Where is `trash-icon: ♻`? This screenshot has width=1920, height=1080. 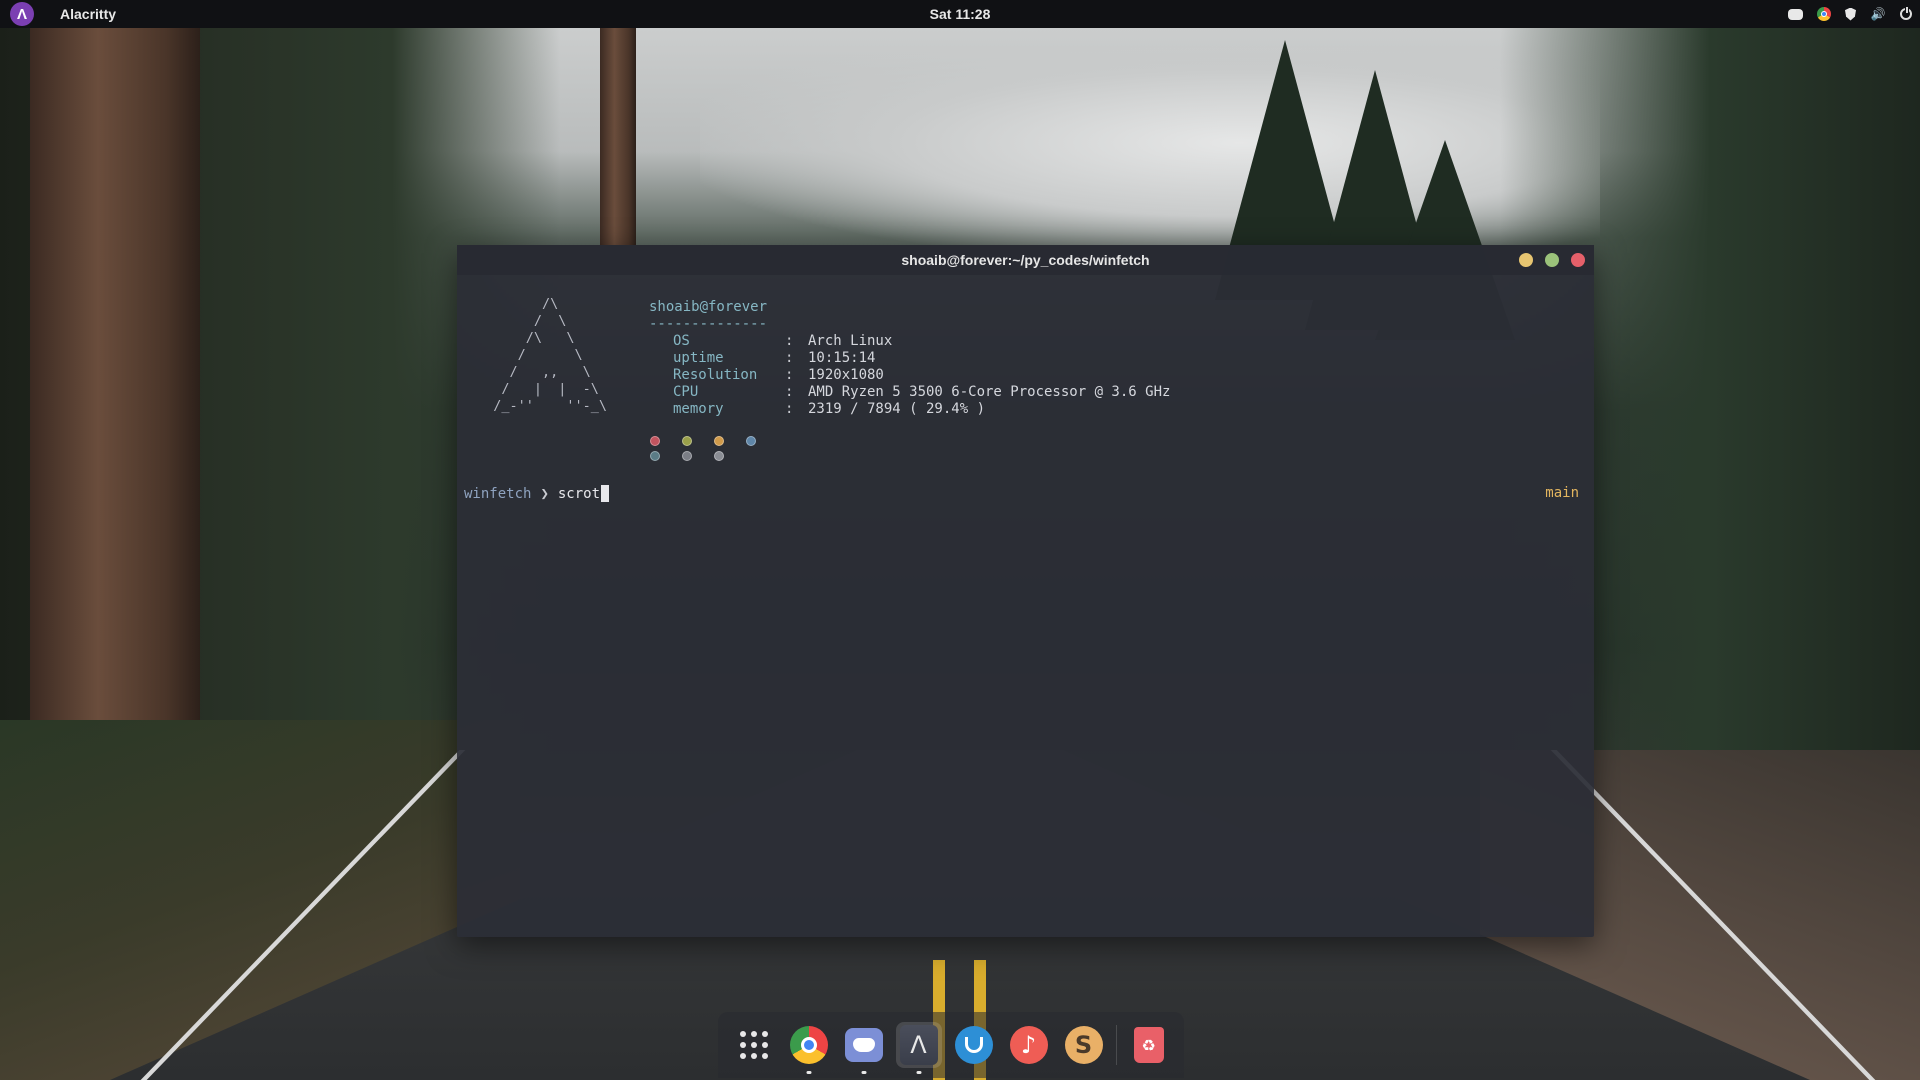 trash-icon: ♻ is located at coordinates (1149, 1045).